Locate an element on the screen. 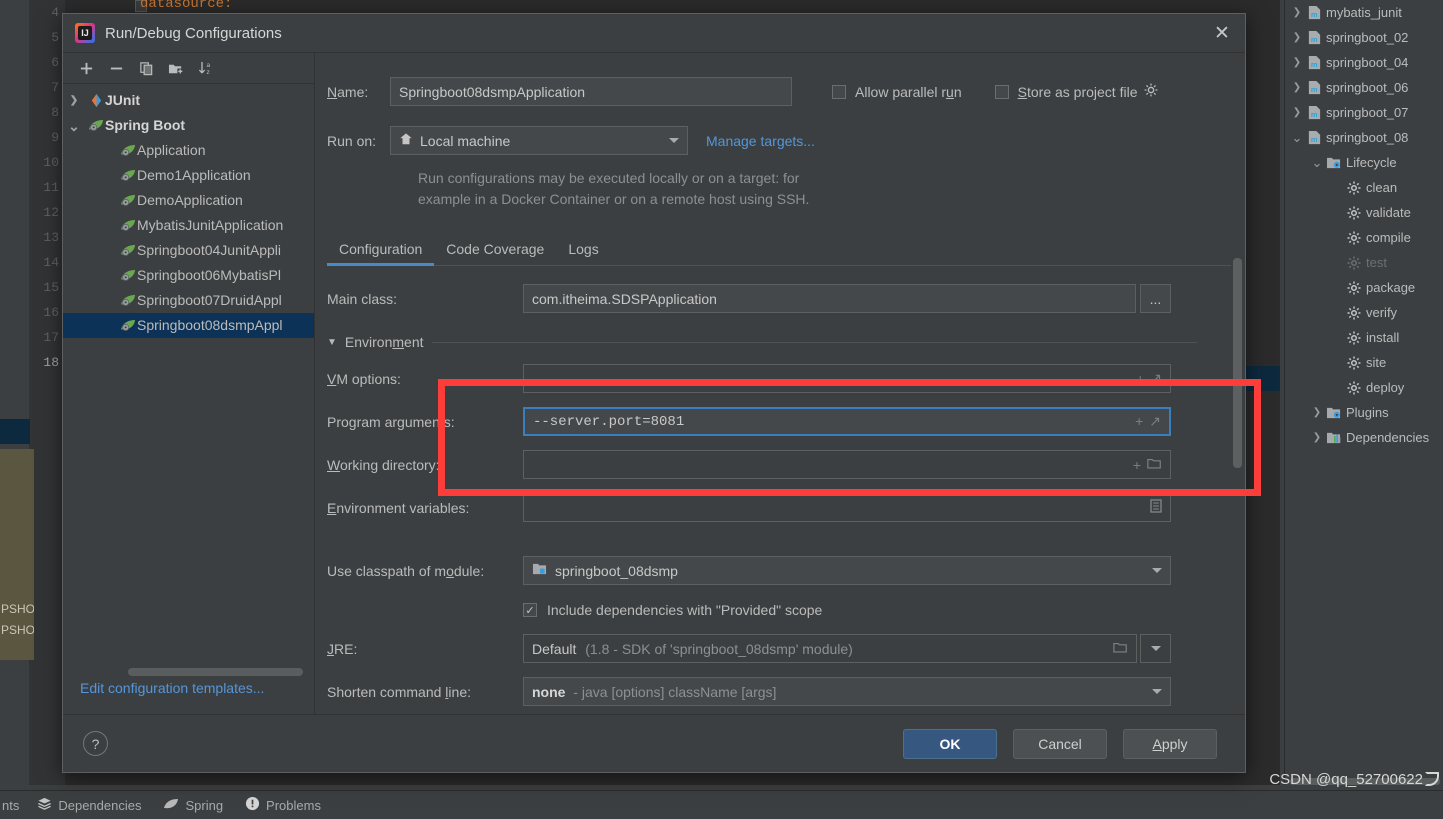 The width and height of the screenshot is (1443, 819). allow-parallel-run-checkbox is located at coordinates (839, 91).